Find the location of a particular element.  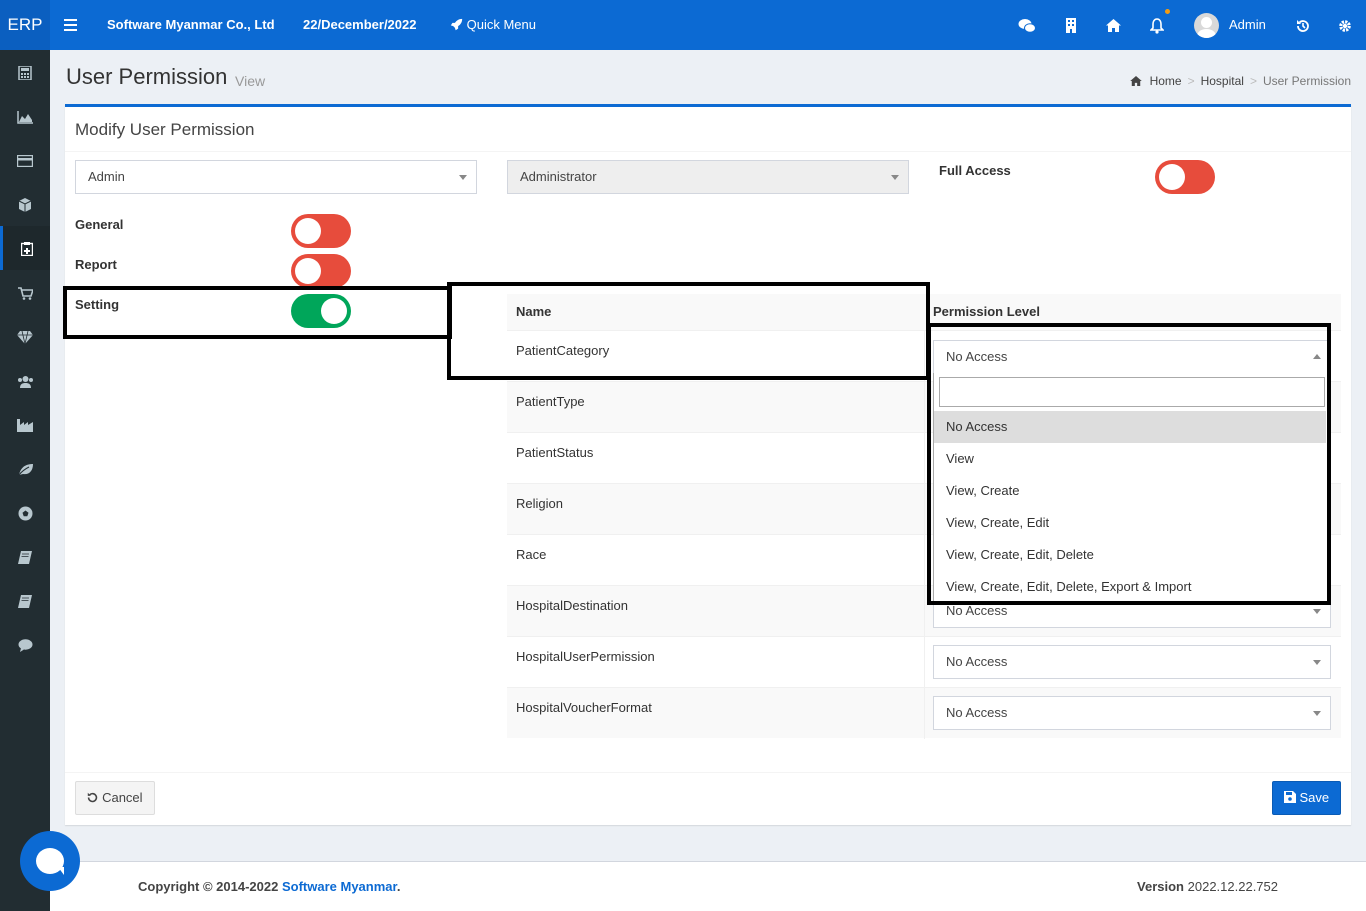

page-subtitle: View is located at coordinates (250, 81).